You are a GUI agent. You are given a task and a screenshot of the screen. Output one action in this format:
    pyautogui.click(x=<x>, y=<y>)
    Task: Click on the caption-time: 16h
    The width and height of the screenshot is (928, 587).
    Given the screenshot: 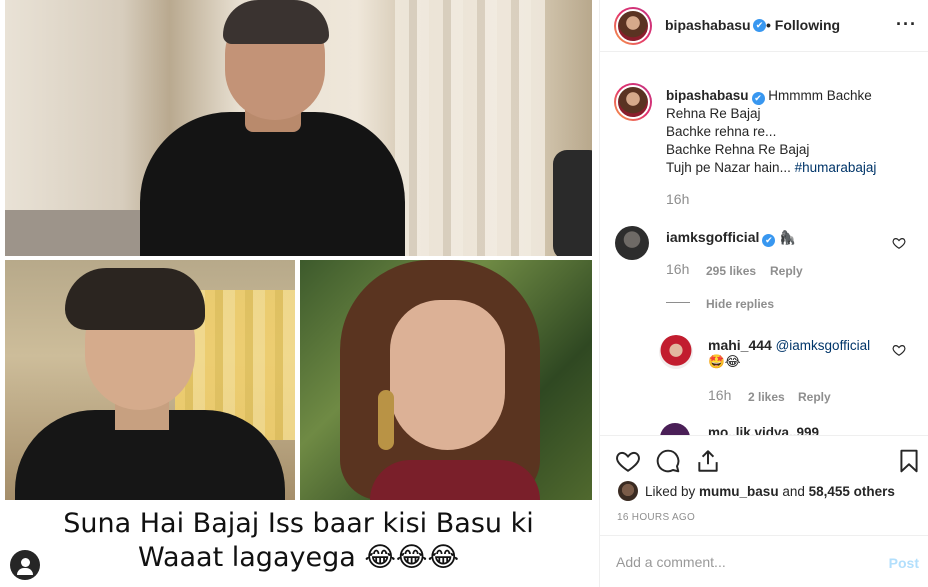 What is the action you would take?
    pyautogui.click(x=677, y=199)
    